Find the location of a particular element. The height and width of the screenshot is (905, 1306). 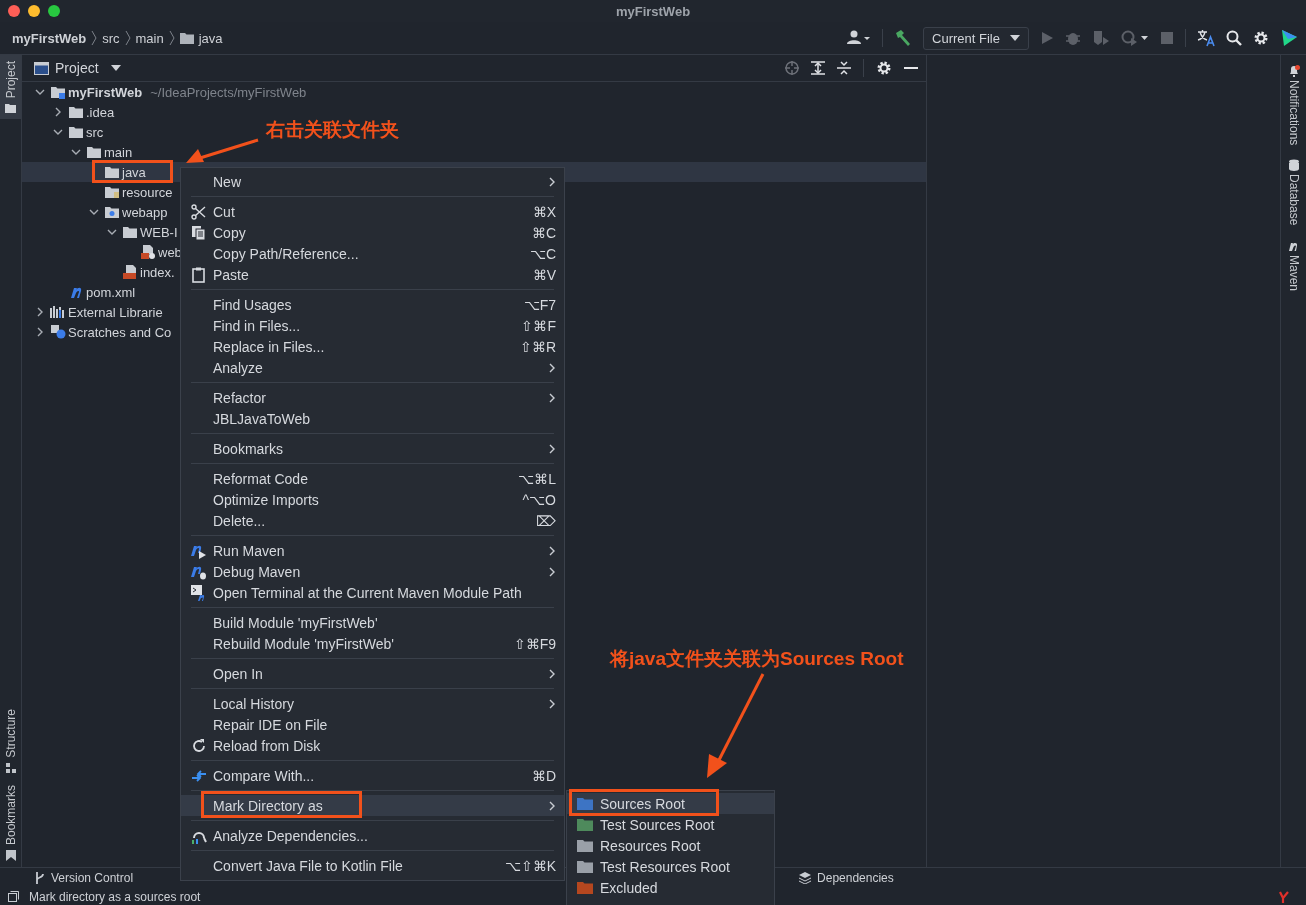

profiler-icon is located at coordinates (1135, 38).